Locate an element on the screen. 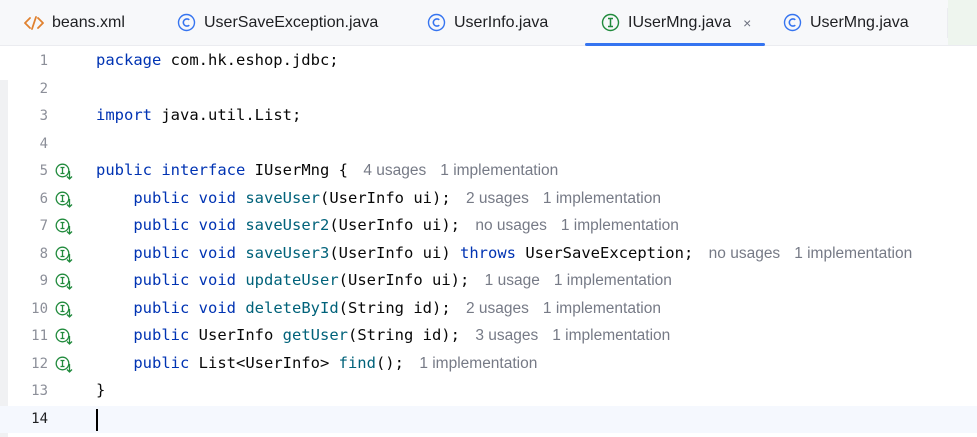 The height and width of the screenshot is (437, 977). method-name: saveUser is located at coordinates (282, 197).